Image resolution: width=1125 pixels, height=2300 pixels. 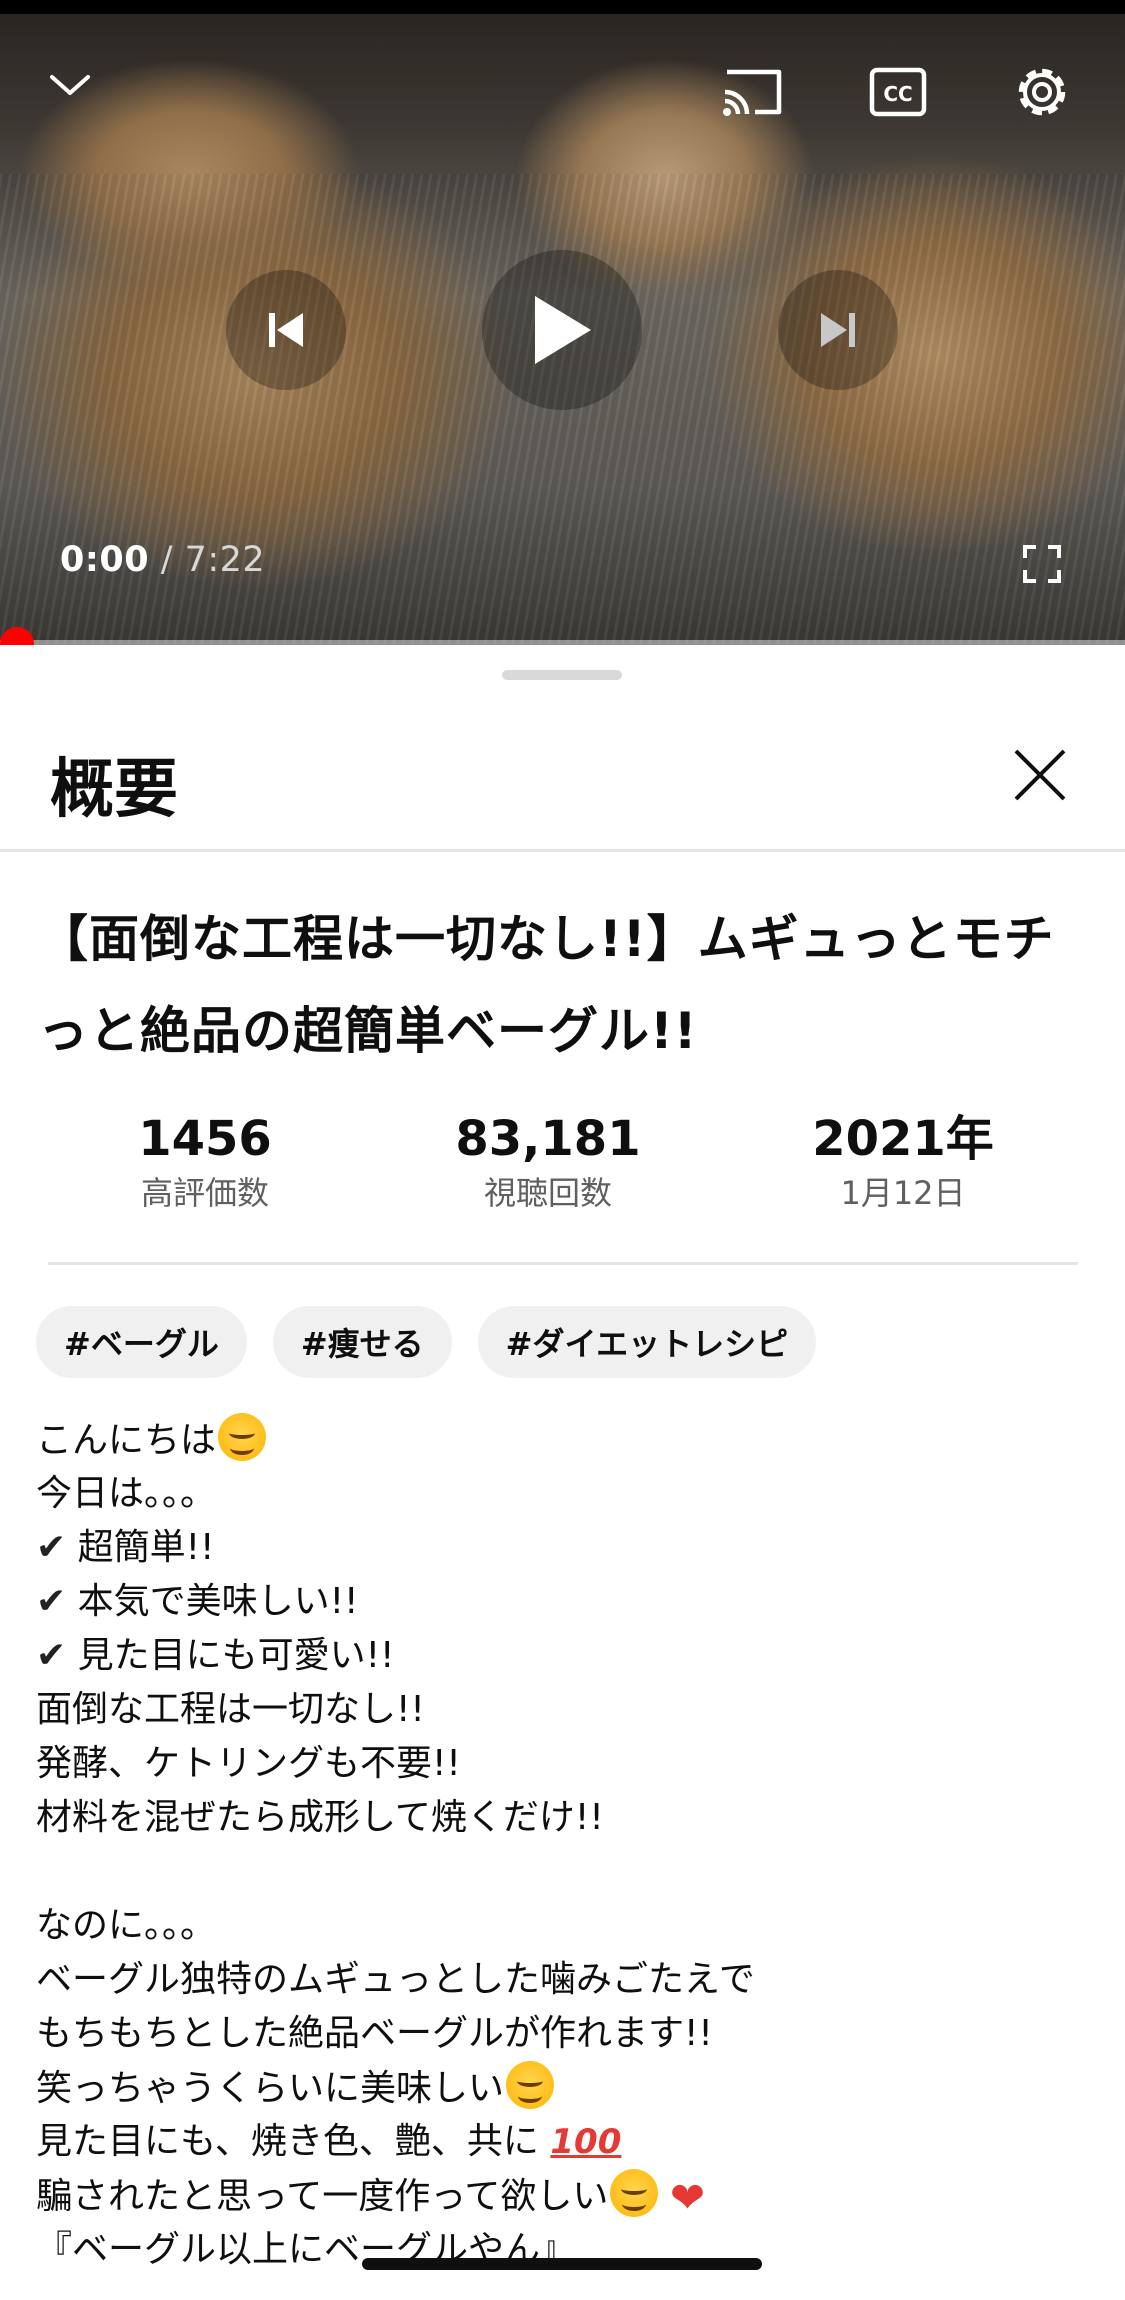 What do you see at coordinates (586, 2142) in the screenshot?
I see `hundred-points-emoji-icon: 100` at bounding box center [586, 2142].